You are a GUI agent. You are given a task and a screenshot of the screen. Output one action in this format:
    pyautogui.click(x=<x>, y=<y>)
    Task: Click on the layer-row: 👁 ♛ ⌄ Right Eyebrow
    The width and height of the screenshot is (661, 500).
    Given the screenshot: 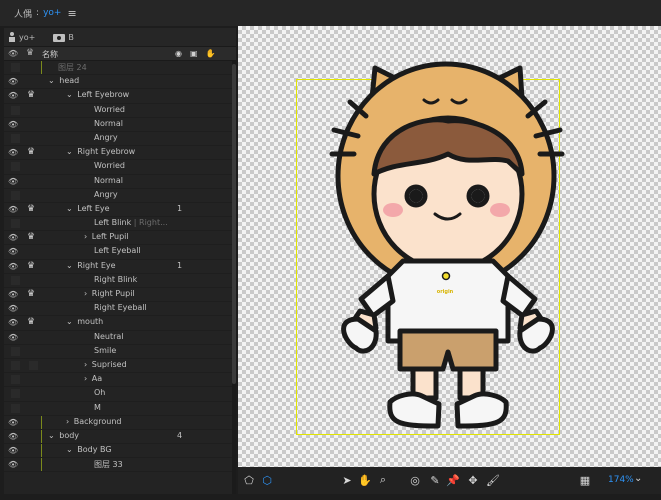 What is the action you would take?
    pyautogui.click(x=118, y=153)
    